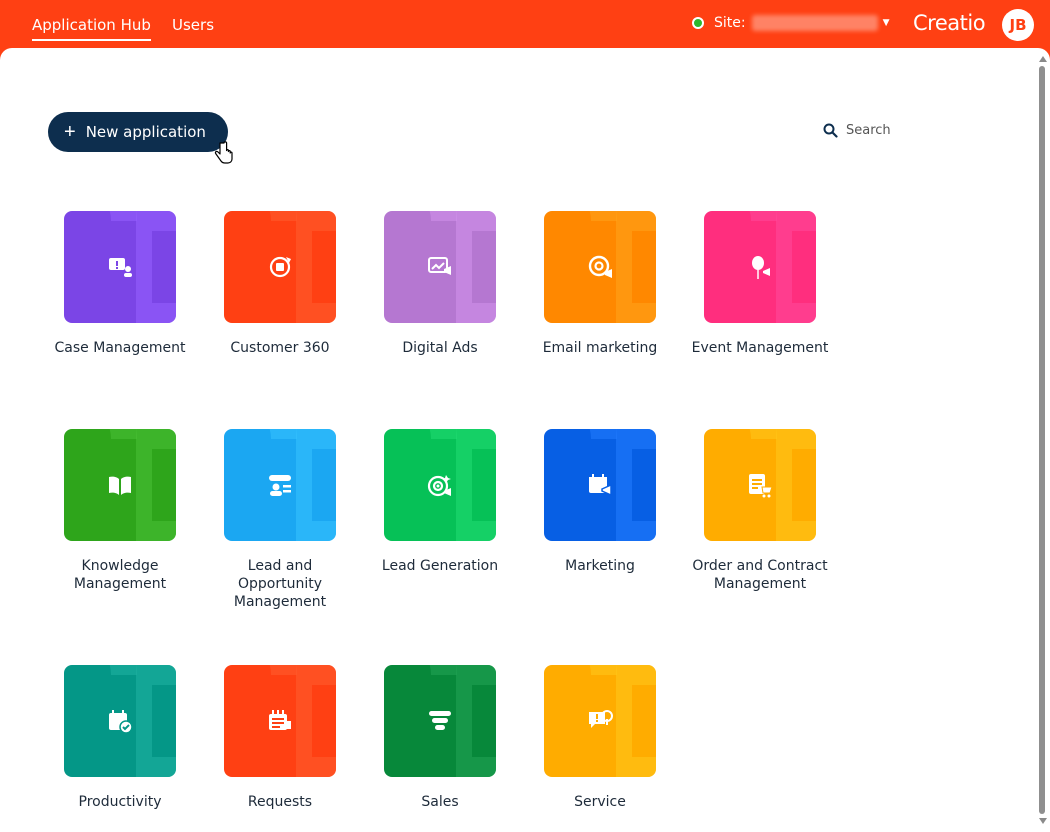 This screenshot has width=1050, height=832. Describe the element at coordinates (120, 348) in the screenshot. I see `app-tile-label: Case Management` at that location.